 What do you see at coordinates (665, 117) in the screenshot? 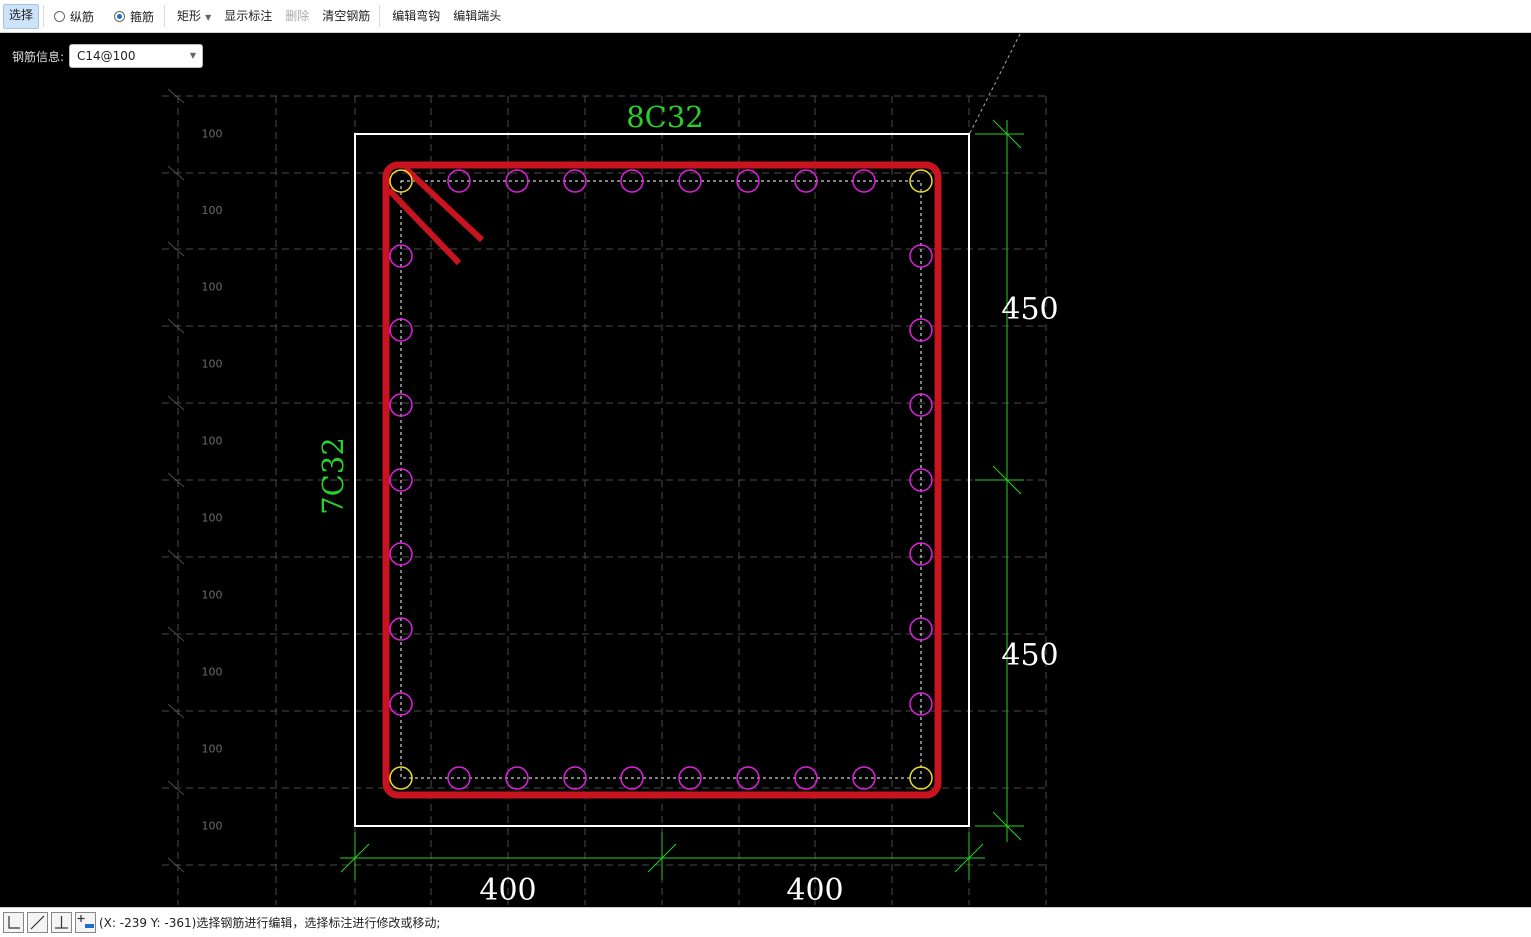
I see `top-rebar-label: 8C32` at bounding box center [665, 117].